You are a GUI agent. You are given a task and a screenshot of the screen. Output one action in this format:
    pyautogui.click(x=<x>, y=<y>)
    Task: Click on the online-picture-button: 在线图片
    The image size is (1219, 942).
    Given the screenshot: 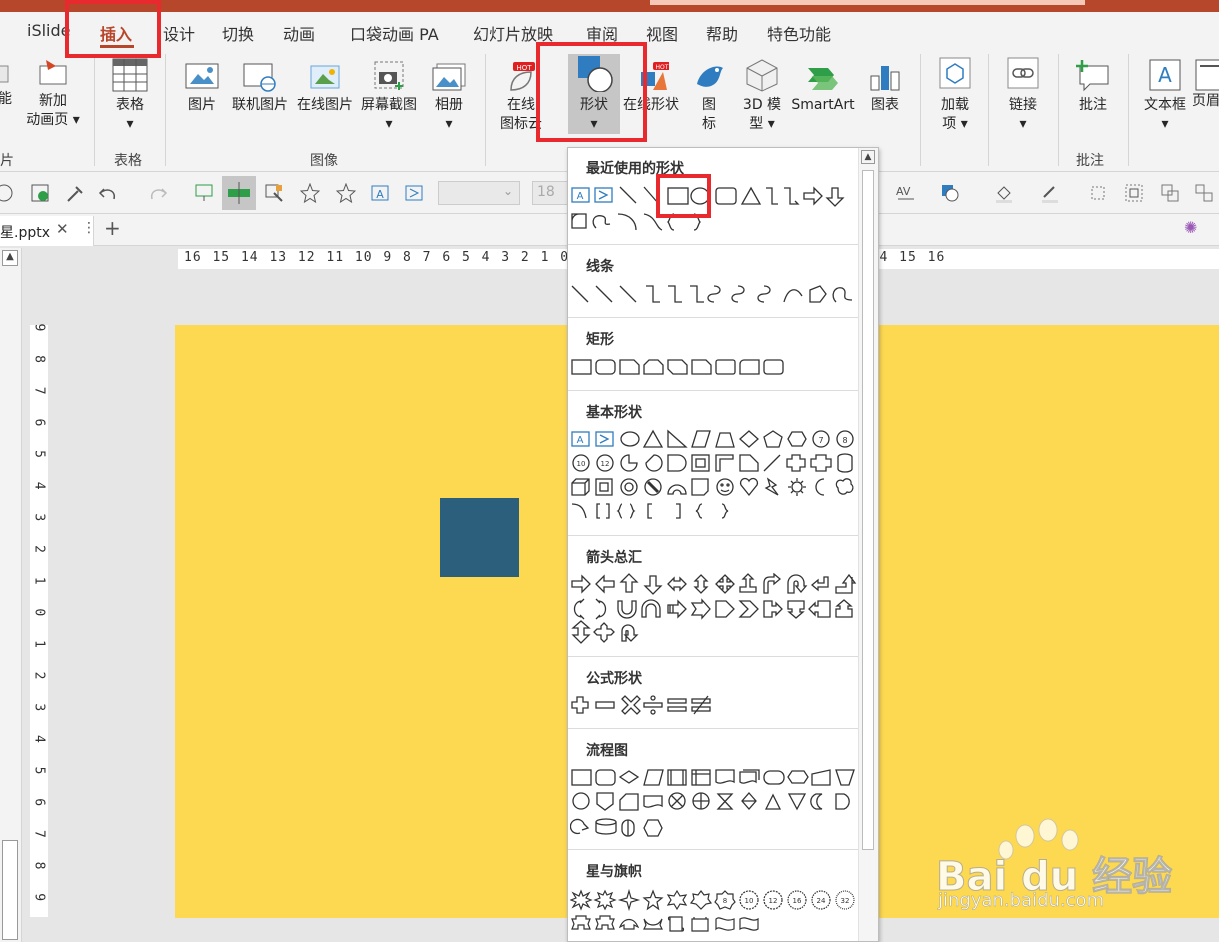 What is the action you would take?
    pyautogui.click(x=325, y=88)
    